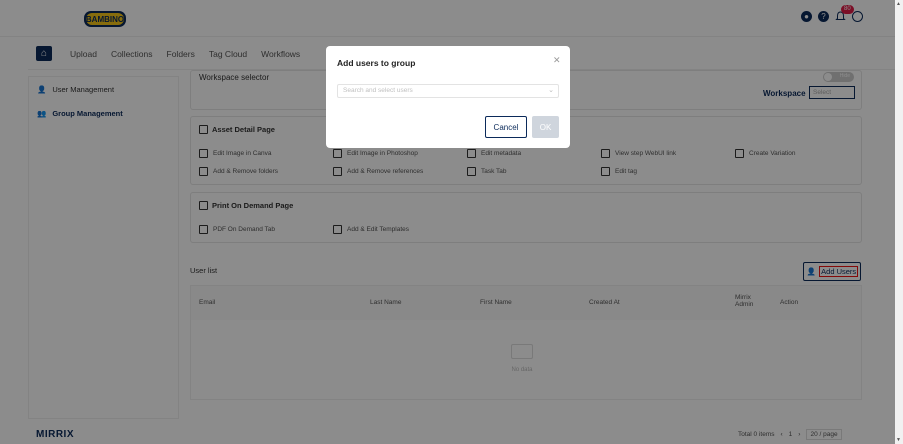 This screenshot has width=903, height=444. Describe the element at coordinates (898, 4) in the screenshot. I see `scroll-up-icon: ▲` at that location.